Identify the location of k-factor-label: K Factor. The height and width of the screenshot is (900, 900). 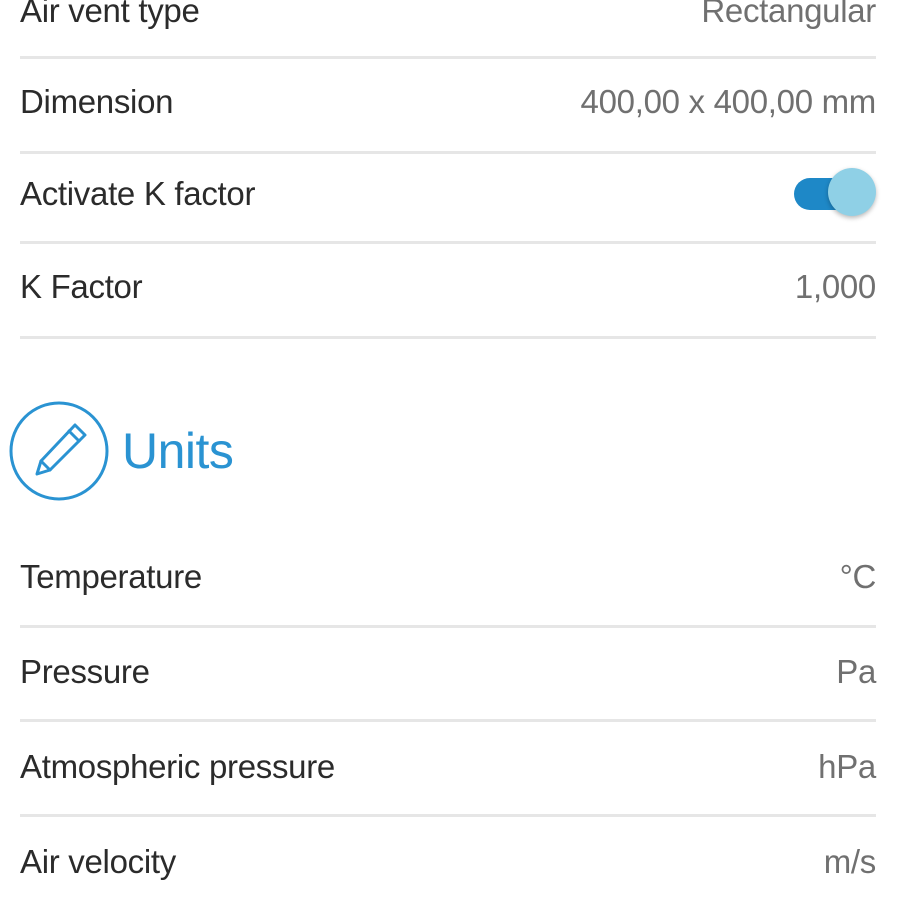
(81, 286).